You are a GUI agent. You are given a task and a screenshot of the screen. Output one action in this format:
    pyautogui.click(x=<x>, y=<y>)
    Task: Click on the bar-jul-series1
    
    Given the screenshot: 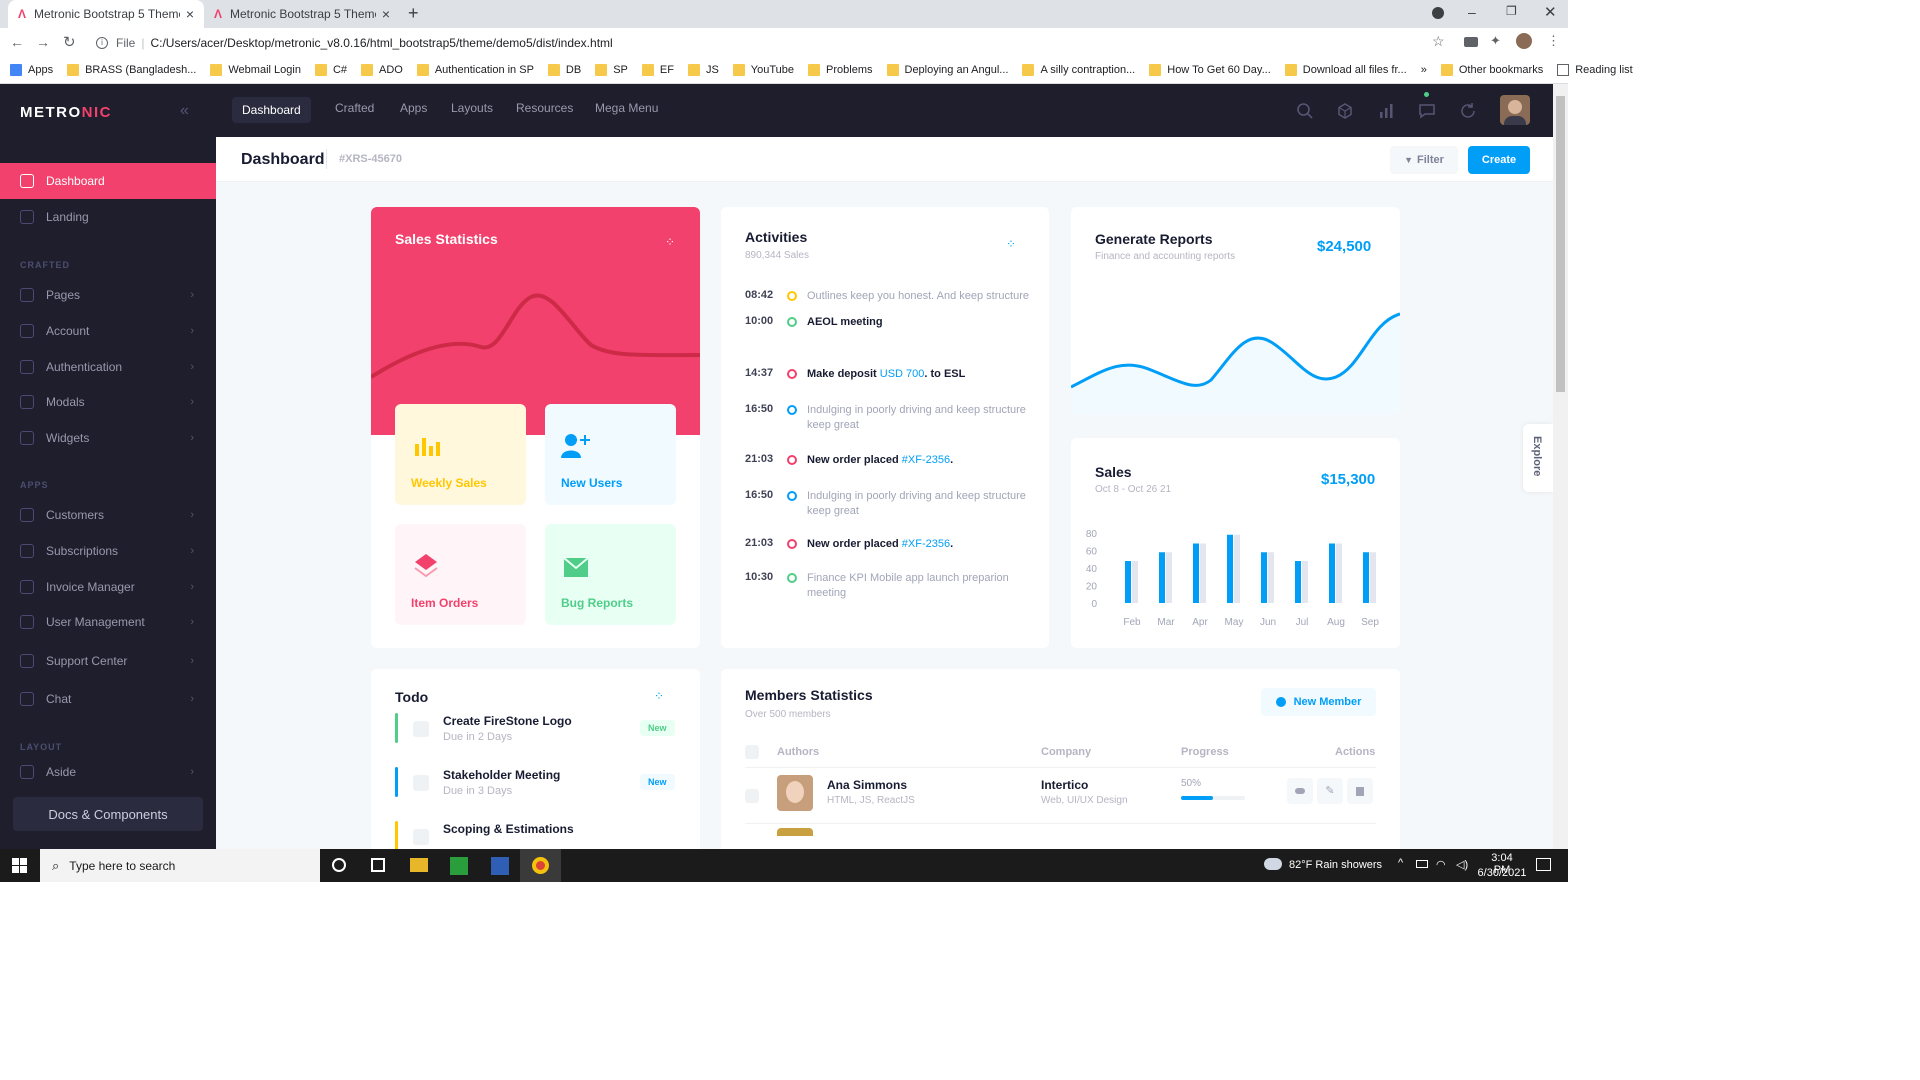 What is the action you would take?
    pyautogui.click(x=1298, y=582)
    